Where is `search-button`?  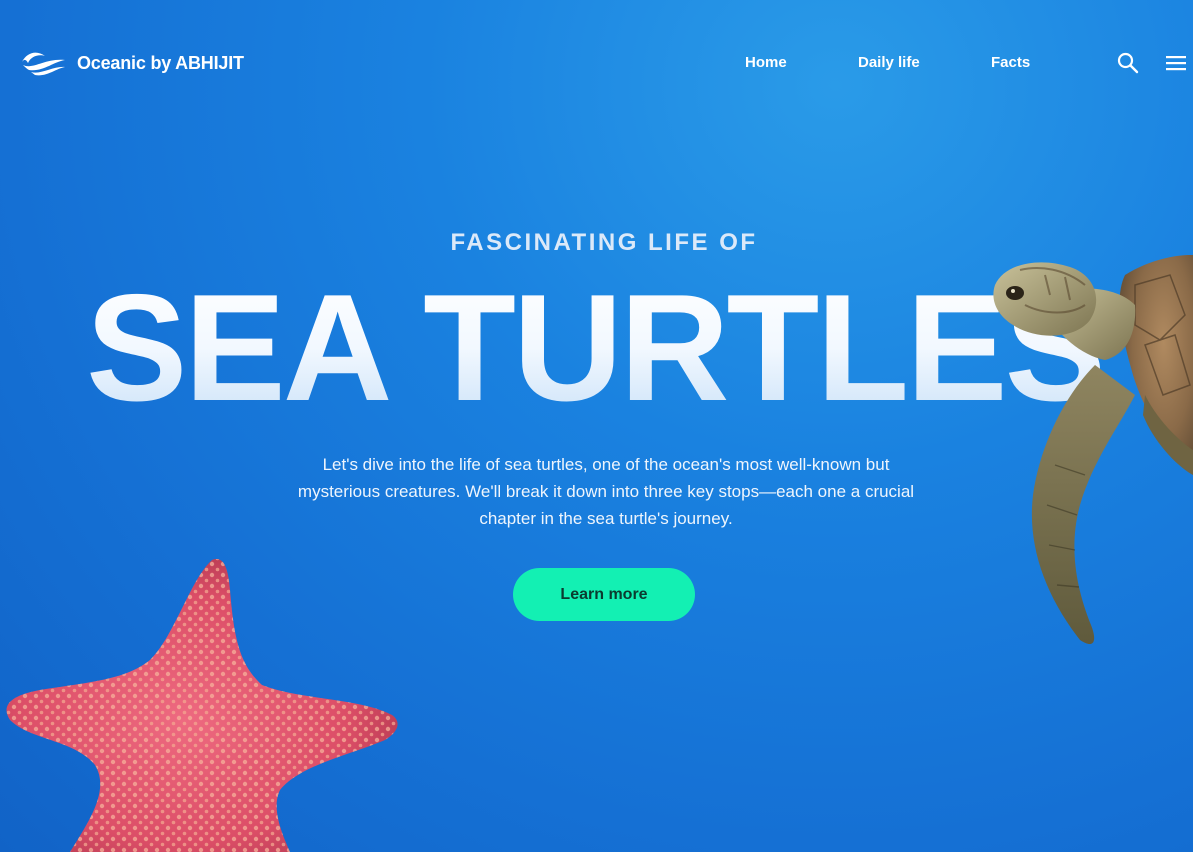
search-button is located at coordinates (1128, 63).